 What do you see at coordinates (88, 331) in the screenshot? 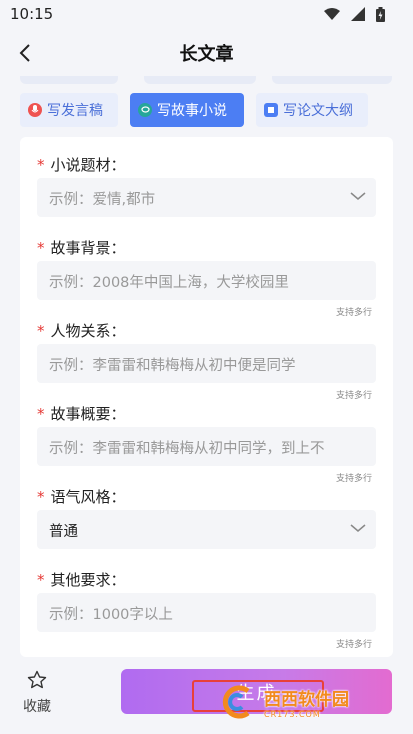
I see `field-label-text: 人物关系：` at bounding box center [88, 331].